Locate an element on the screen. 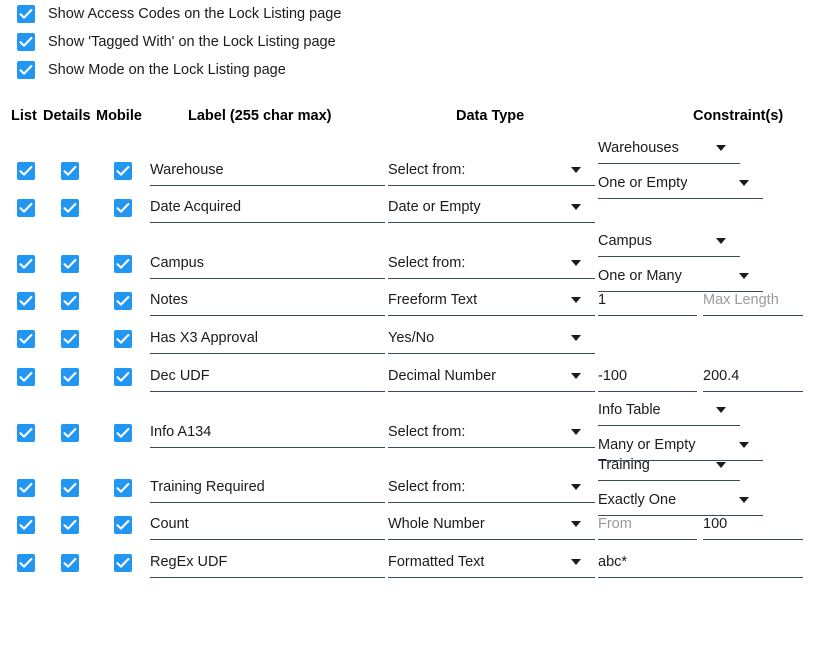 The image size is (827, 665). row-label-input: RegEx UDF is located at coordinates (267, 563).